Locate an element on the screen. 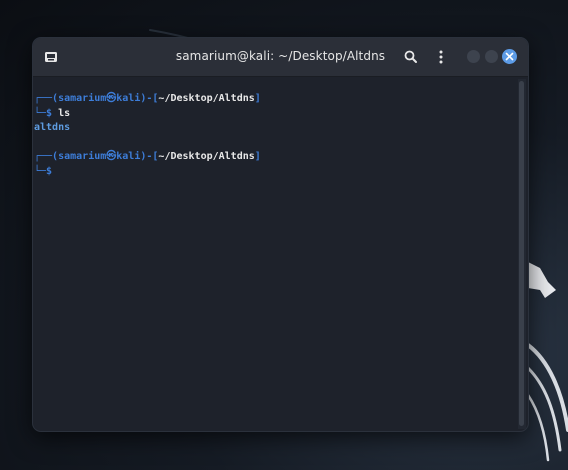  prompt-line-2: ┌──(samarium㉿kali)-[~/Desktop/Altdns] is located at coordinates (147, 157).